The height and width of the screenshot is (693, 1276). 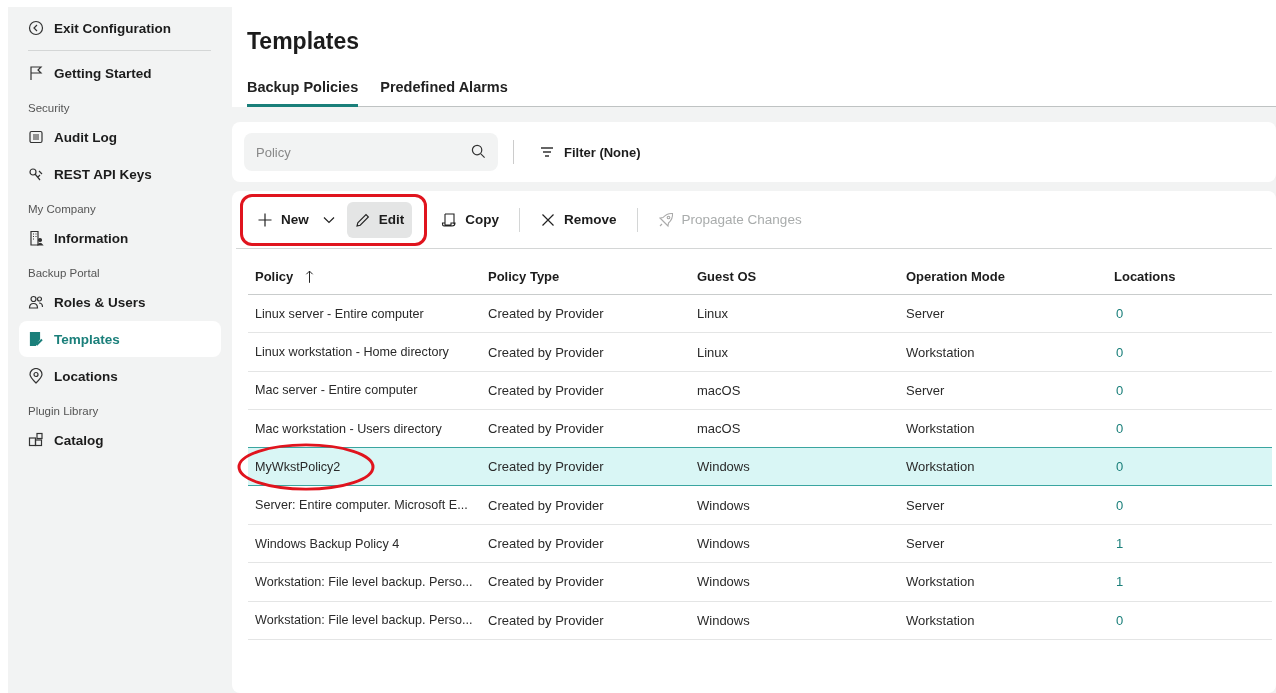 I want to click on new-dropdown-button: New, so click(x=296, y=219).